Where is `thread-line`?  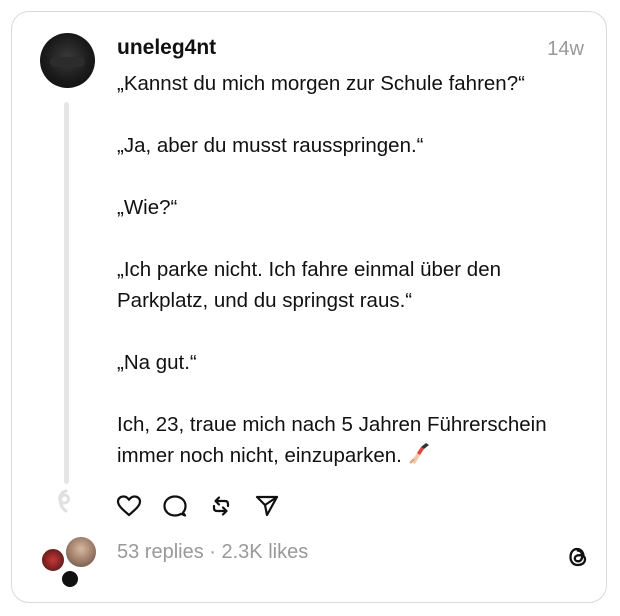 thread-line is located at coordinates (66, 293).